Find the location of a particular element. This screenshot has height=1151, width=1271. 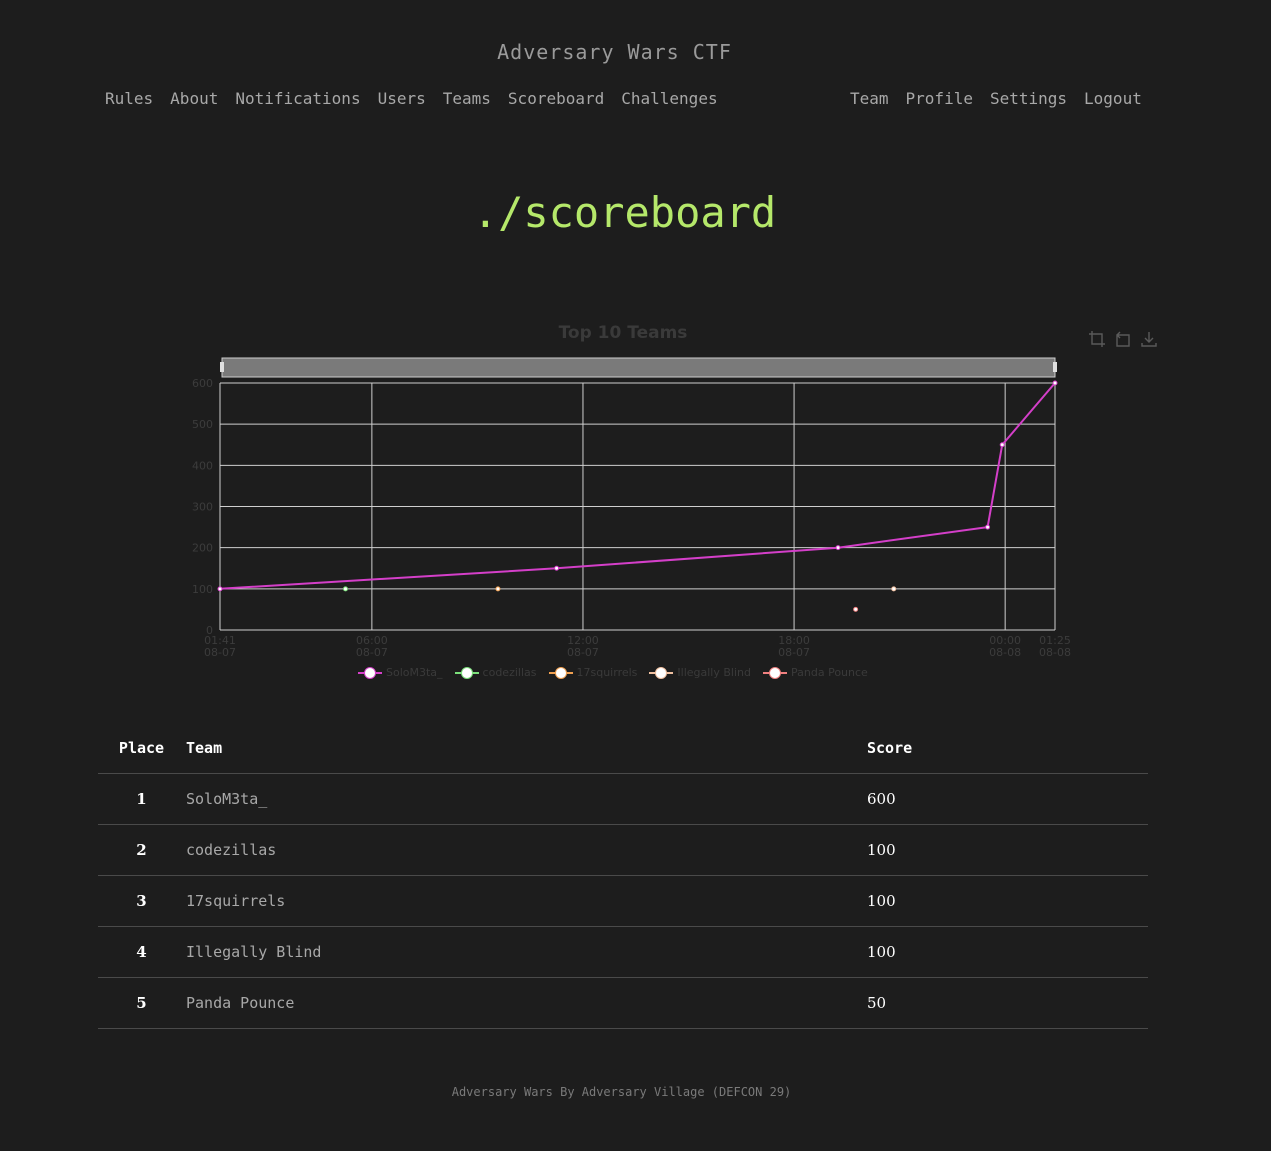

user-nav: Team Profile Settings Logout is located at coordinates (996, 98).